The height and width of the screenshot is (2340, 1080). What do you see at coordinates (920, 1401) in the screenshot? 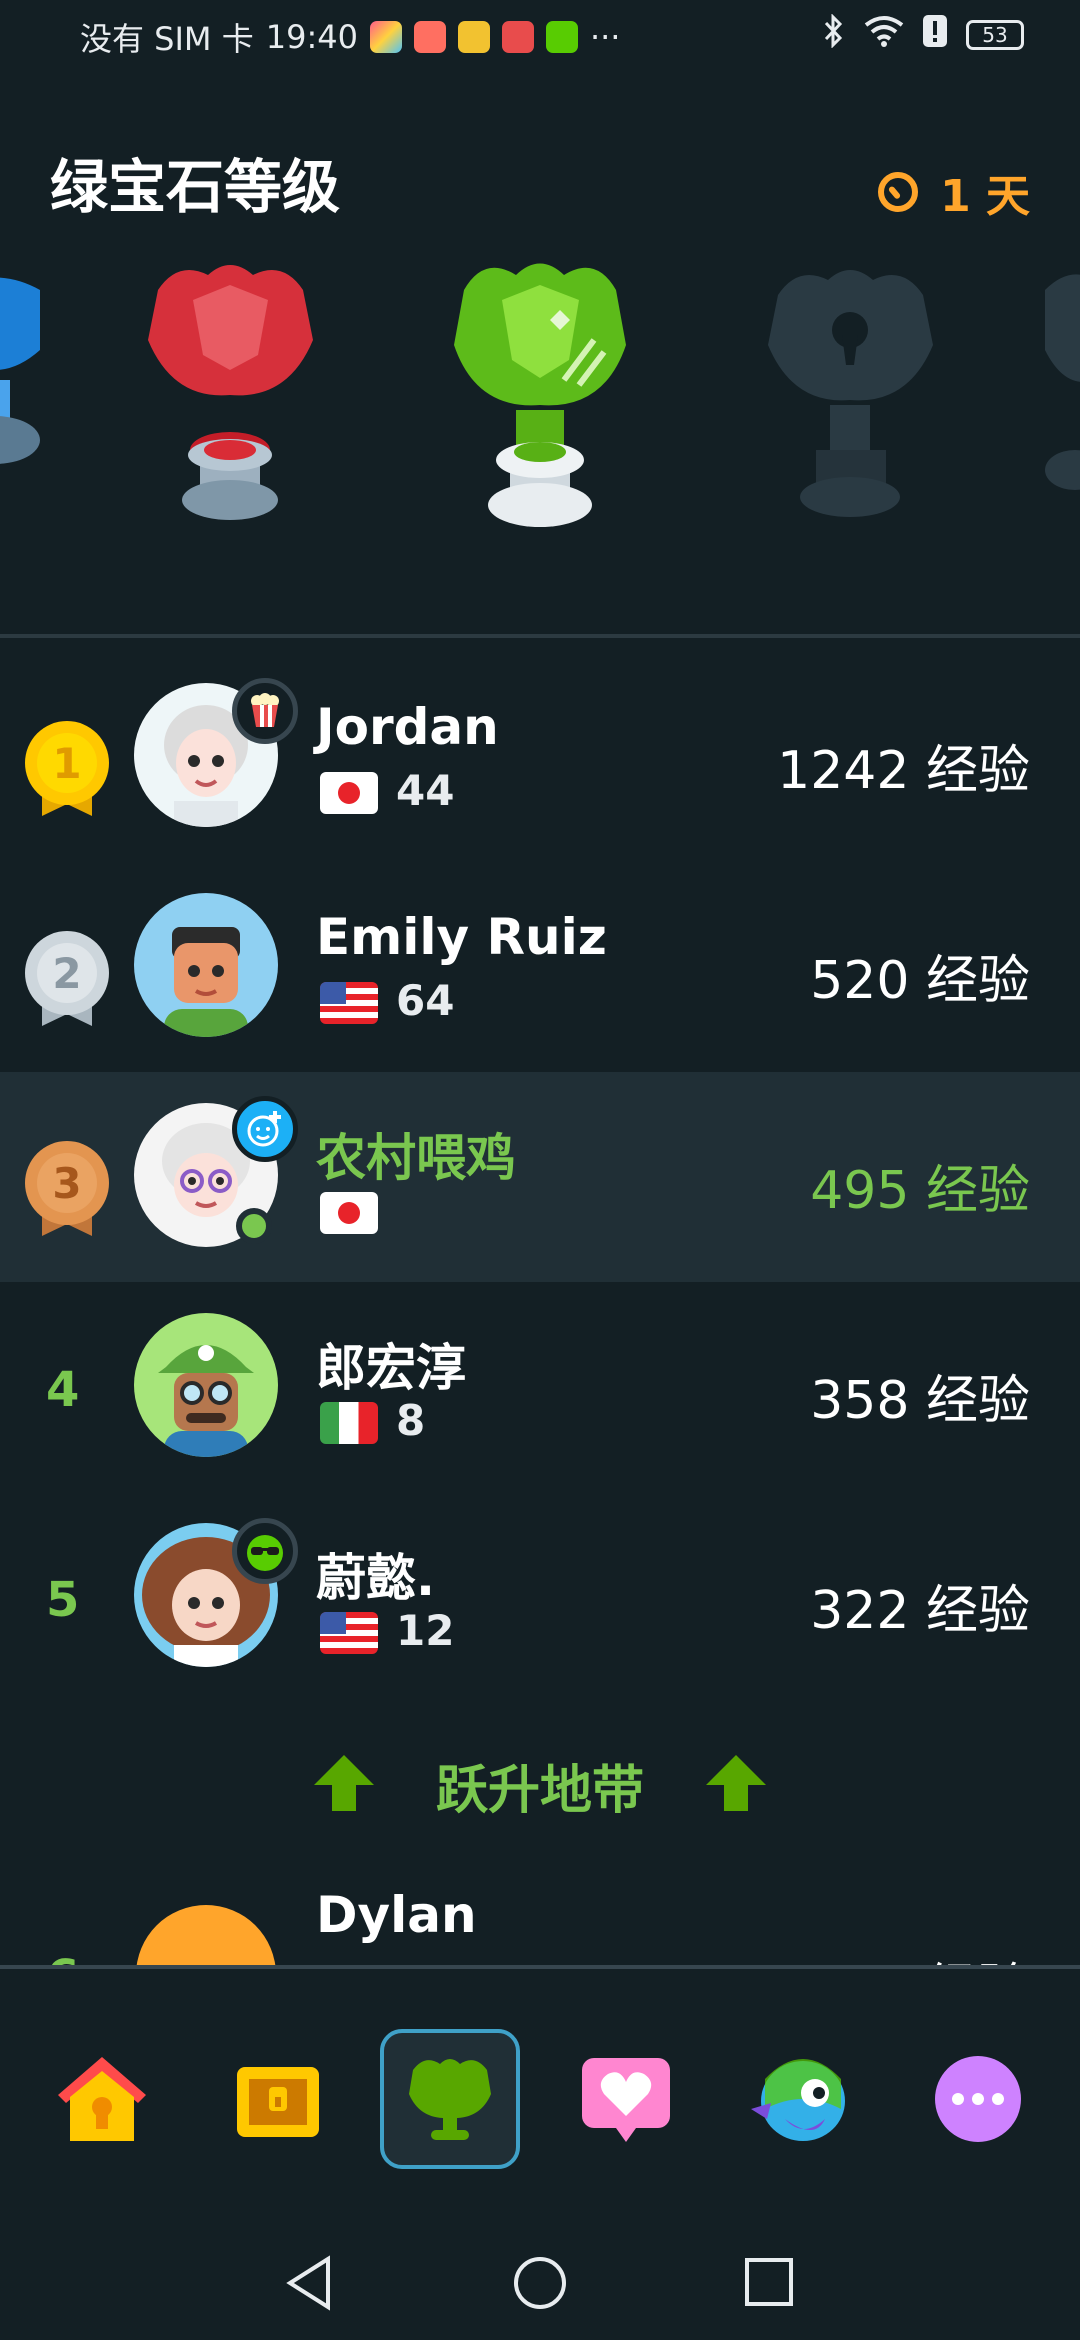
I see `xp-value: 358 经验` at bounding box center [920, 1401].